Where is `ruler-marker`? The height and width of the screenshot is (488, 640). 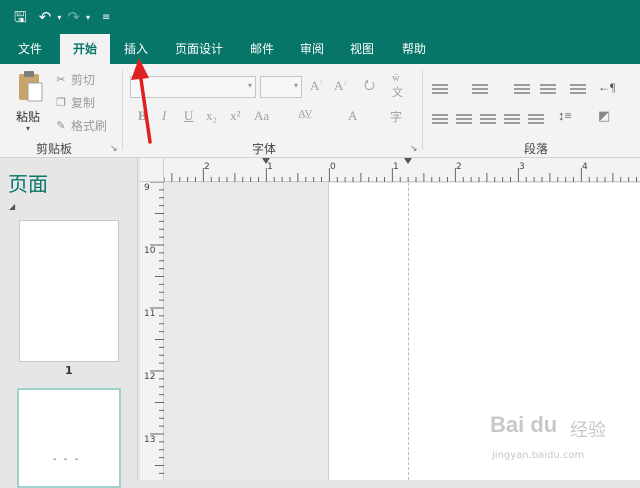 ruler-marker is located at coordinates (408, 161).